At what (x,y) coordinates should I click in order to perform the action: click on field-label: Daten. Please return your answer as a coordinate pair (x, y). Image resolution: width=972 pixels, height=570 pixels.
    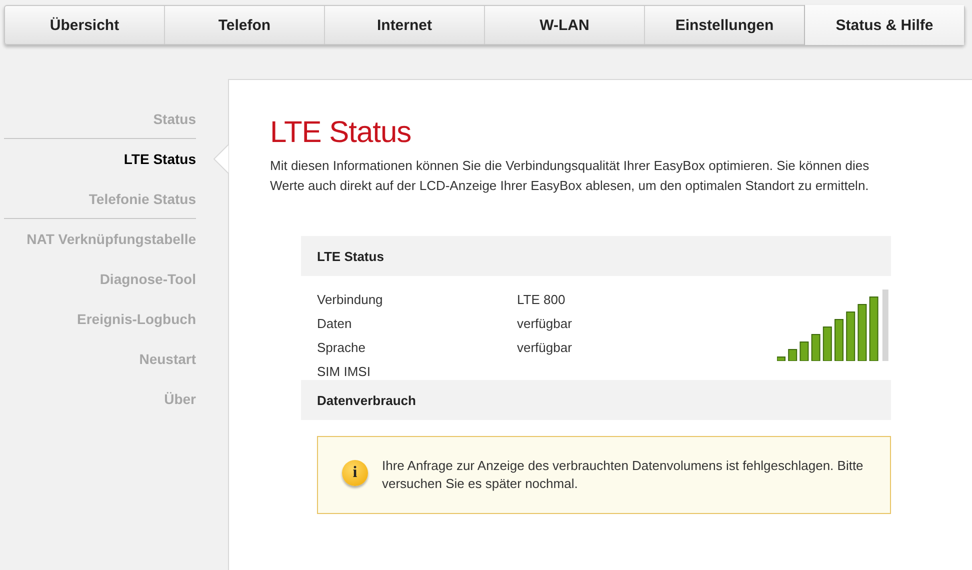
    Looking at the image, I should click on (335, 324).